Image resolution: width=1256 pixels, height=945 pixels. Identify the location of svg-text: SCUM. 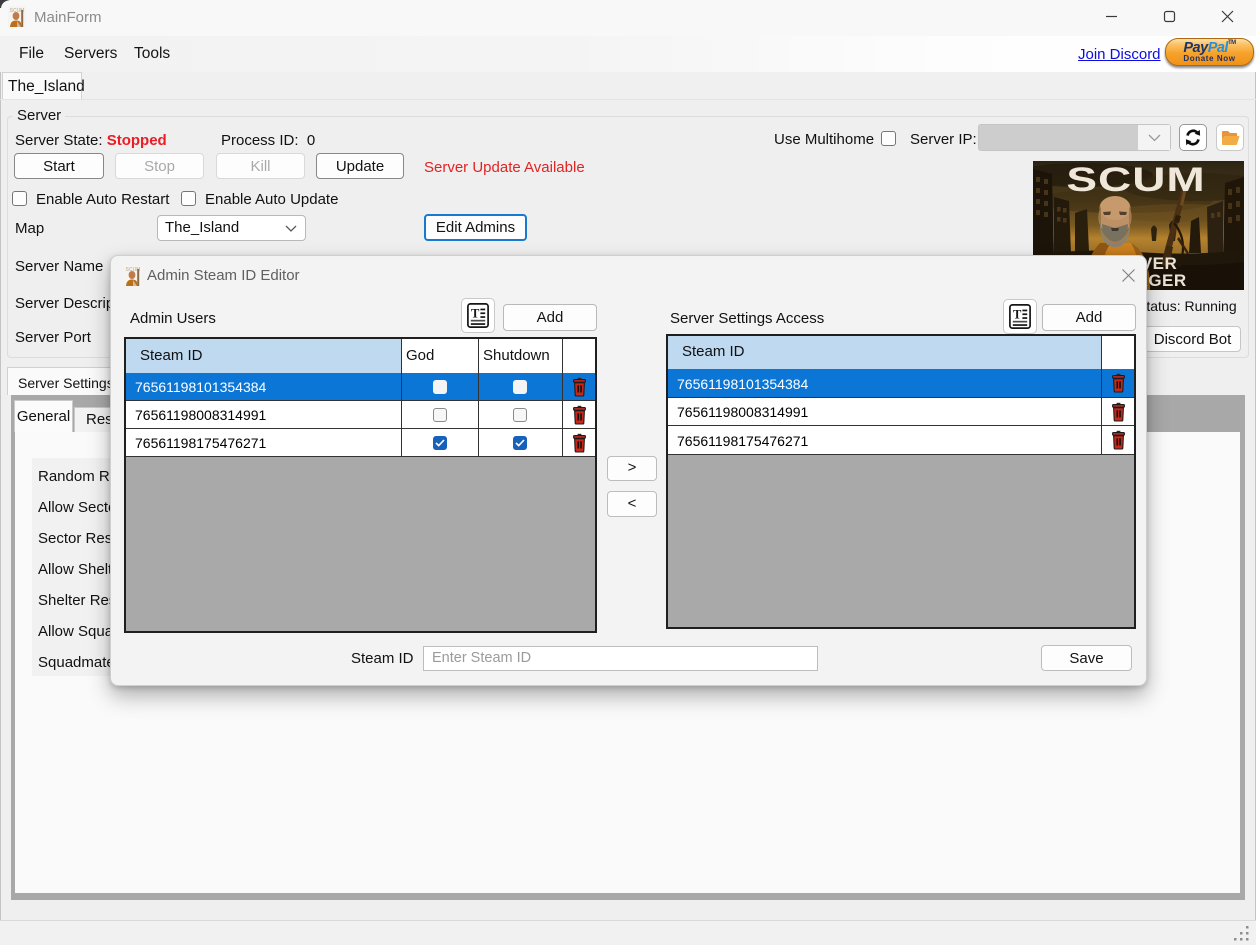
(1135, 180).